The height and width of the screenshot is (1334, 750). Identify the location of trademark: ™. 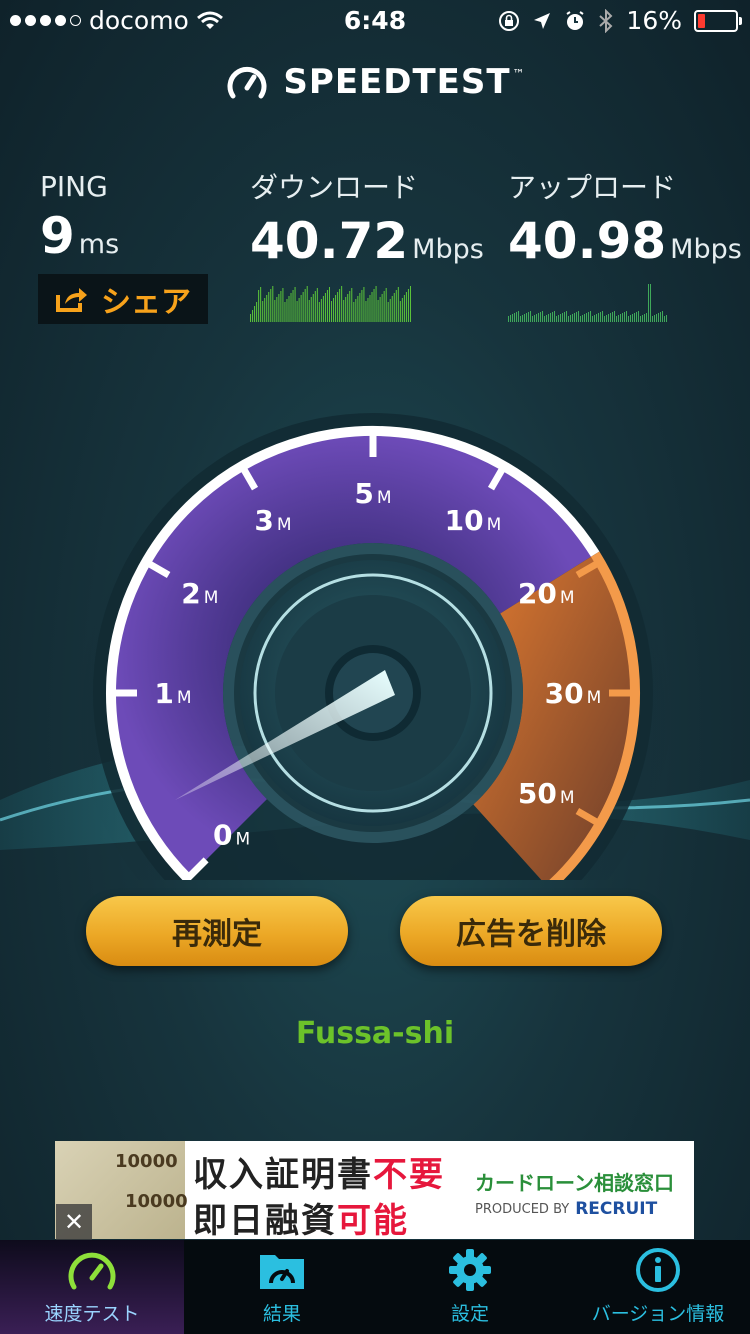
(518, 74).